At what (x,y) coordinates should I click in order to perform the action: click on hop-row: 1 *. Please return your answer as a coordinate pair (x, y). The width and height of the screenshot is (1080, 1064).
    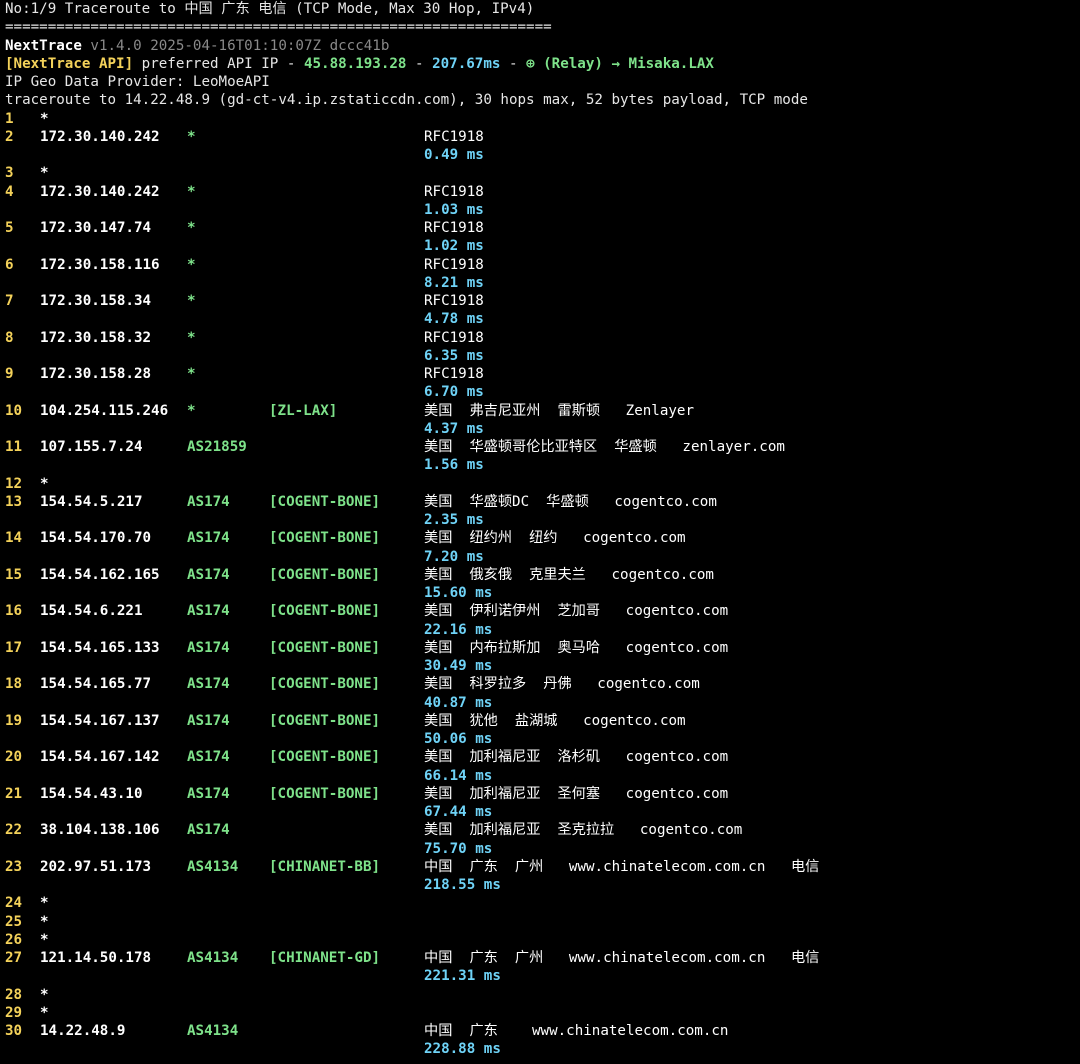
    Looking at the image, I should click on (542, 119).